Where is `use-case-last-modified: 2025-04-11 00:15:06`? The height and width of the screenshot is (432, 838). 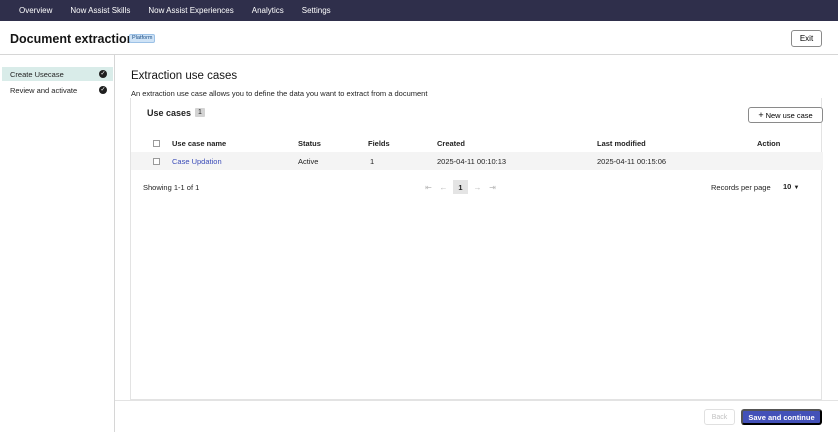 use-case-last-modified: 2025-04-11 00:15:06 is located at coordinates (632, 161).